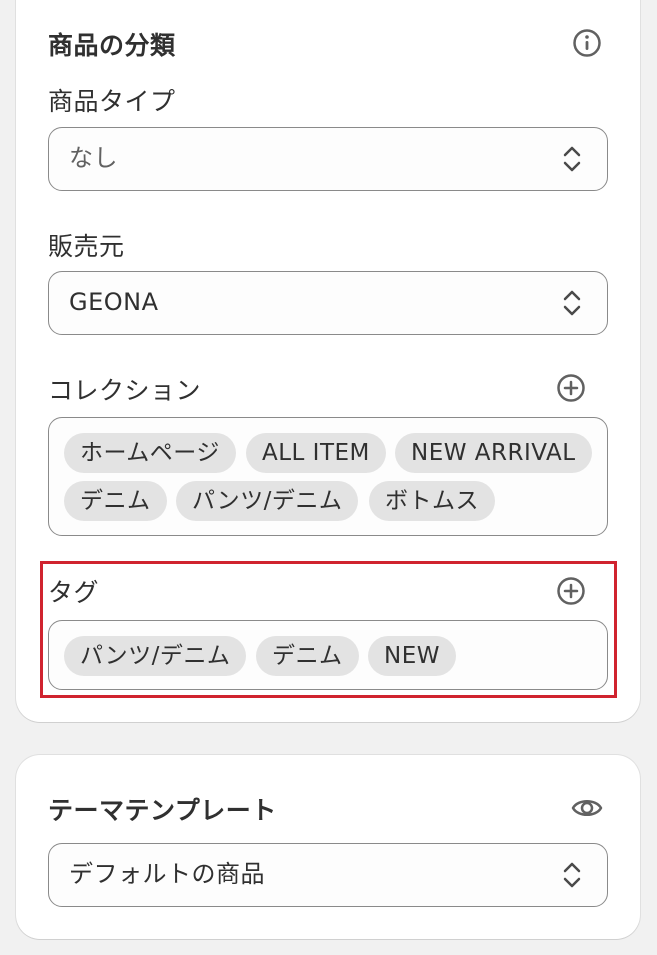 The height and width of the screenshot is (955, 657). What do you see at coordinates (587, 808) in the screenshot?
I see `eye-icon` at bounding box center [587, 808].